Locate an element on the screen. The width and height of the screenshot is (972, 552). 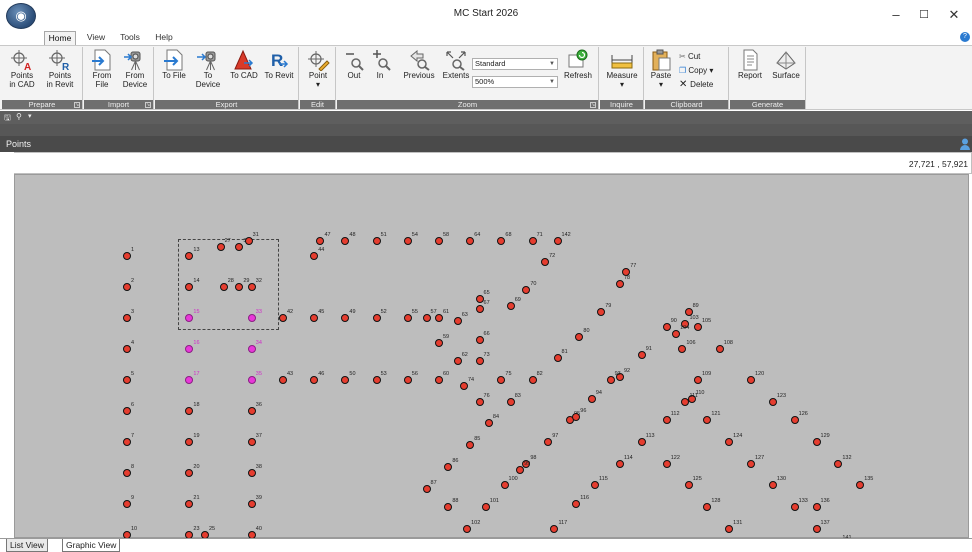
prepare-launcher-icon: ↘ is located at coordinates (77, 105).